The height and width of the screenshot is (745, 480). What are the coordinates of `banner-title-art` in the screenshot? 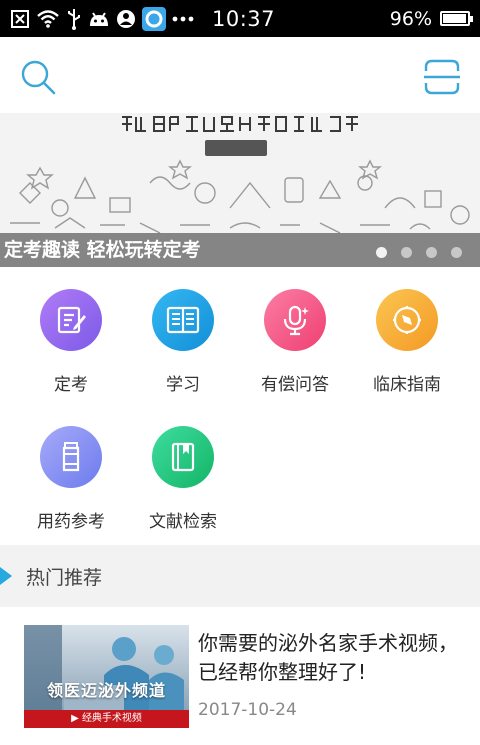 It's located at (240, 124).